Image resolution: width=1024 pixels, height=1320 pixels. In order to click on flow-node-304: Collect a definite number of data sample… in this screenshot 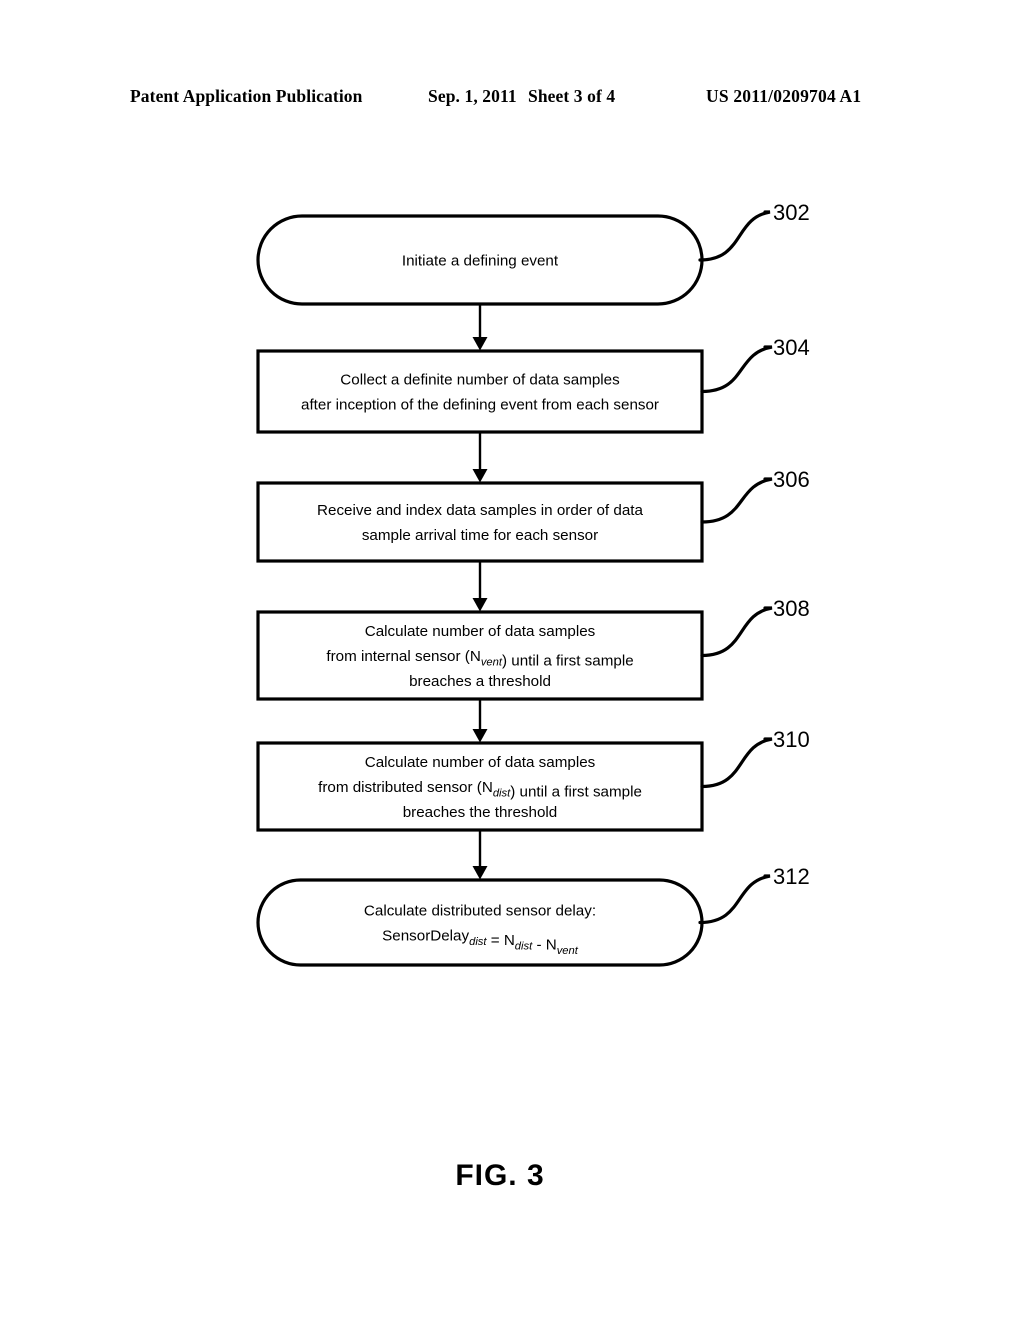, I will do `click(533, 384)`.